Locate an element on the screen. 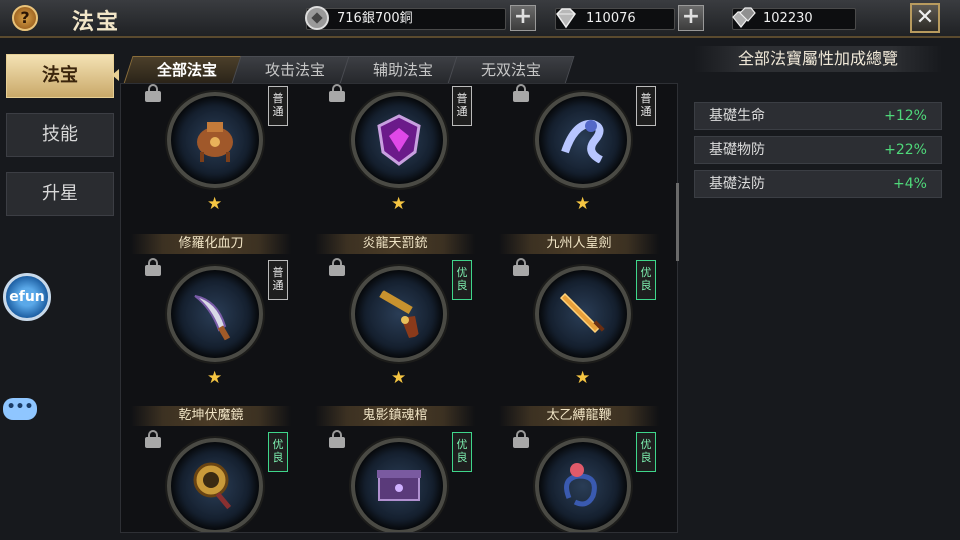 The image size is (960, 540). gun-icon is located at coordinates (399, 314).